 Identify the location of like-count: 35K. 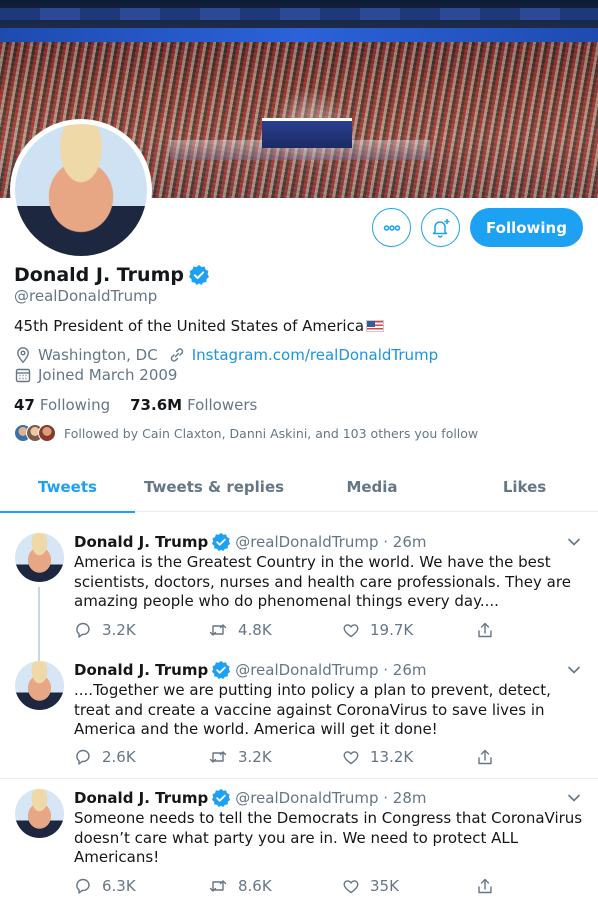
(384, 886).